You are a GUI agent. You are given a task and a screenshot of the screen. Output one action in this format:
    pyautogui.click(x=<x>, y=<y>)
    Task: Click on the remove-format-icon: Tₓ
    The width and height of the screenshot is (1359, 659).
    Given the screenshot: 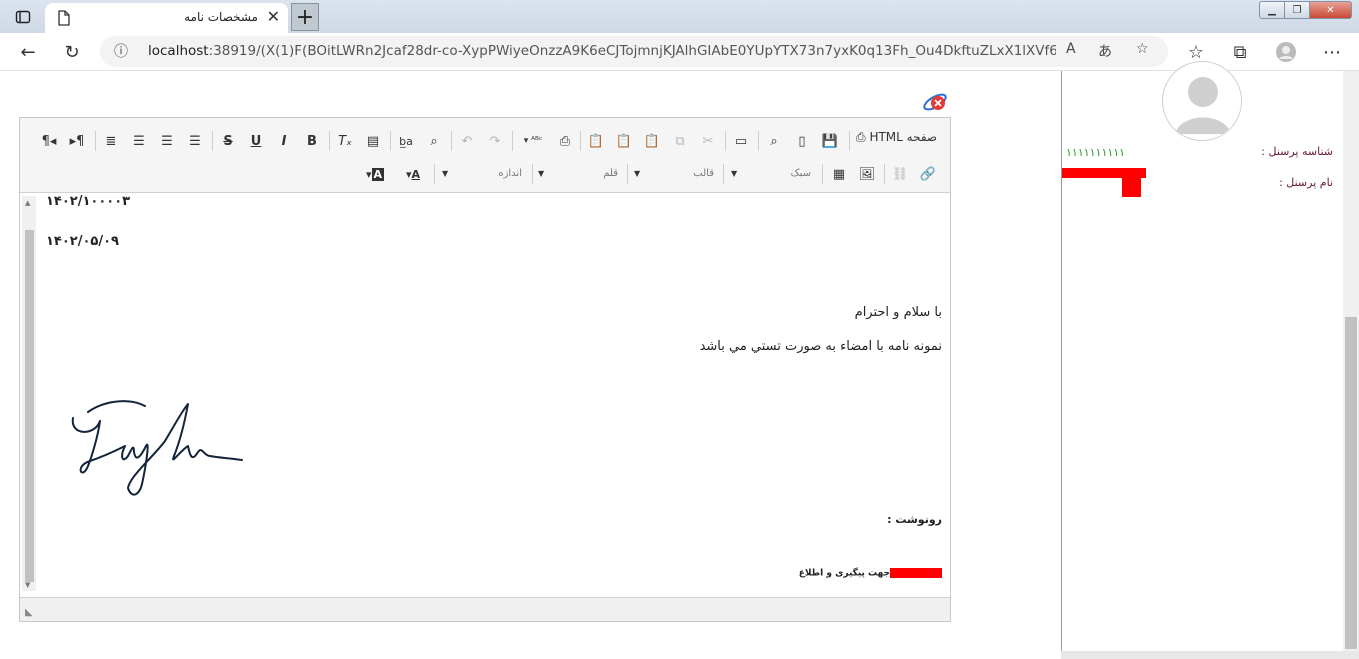 What is the action you would take?
    pyautogui.click(x=345, y=141)
    